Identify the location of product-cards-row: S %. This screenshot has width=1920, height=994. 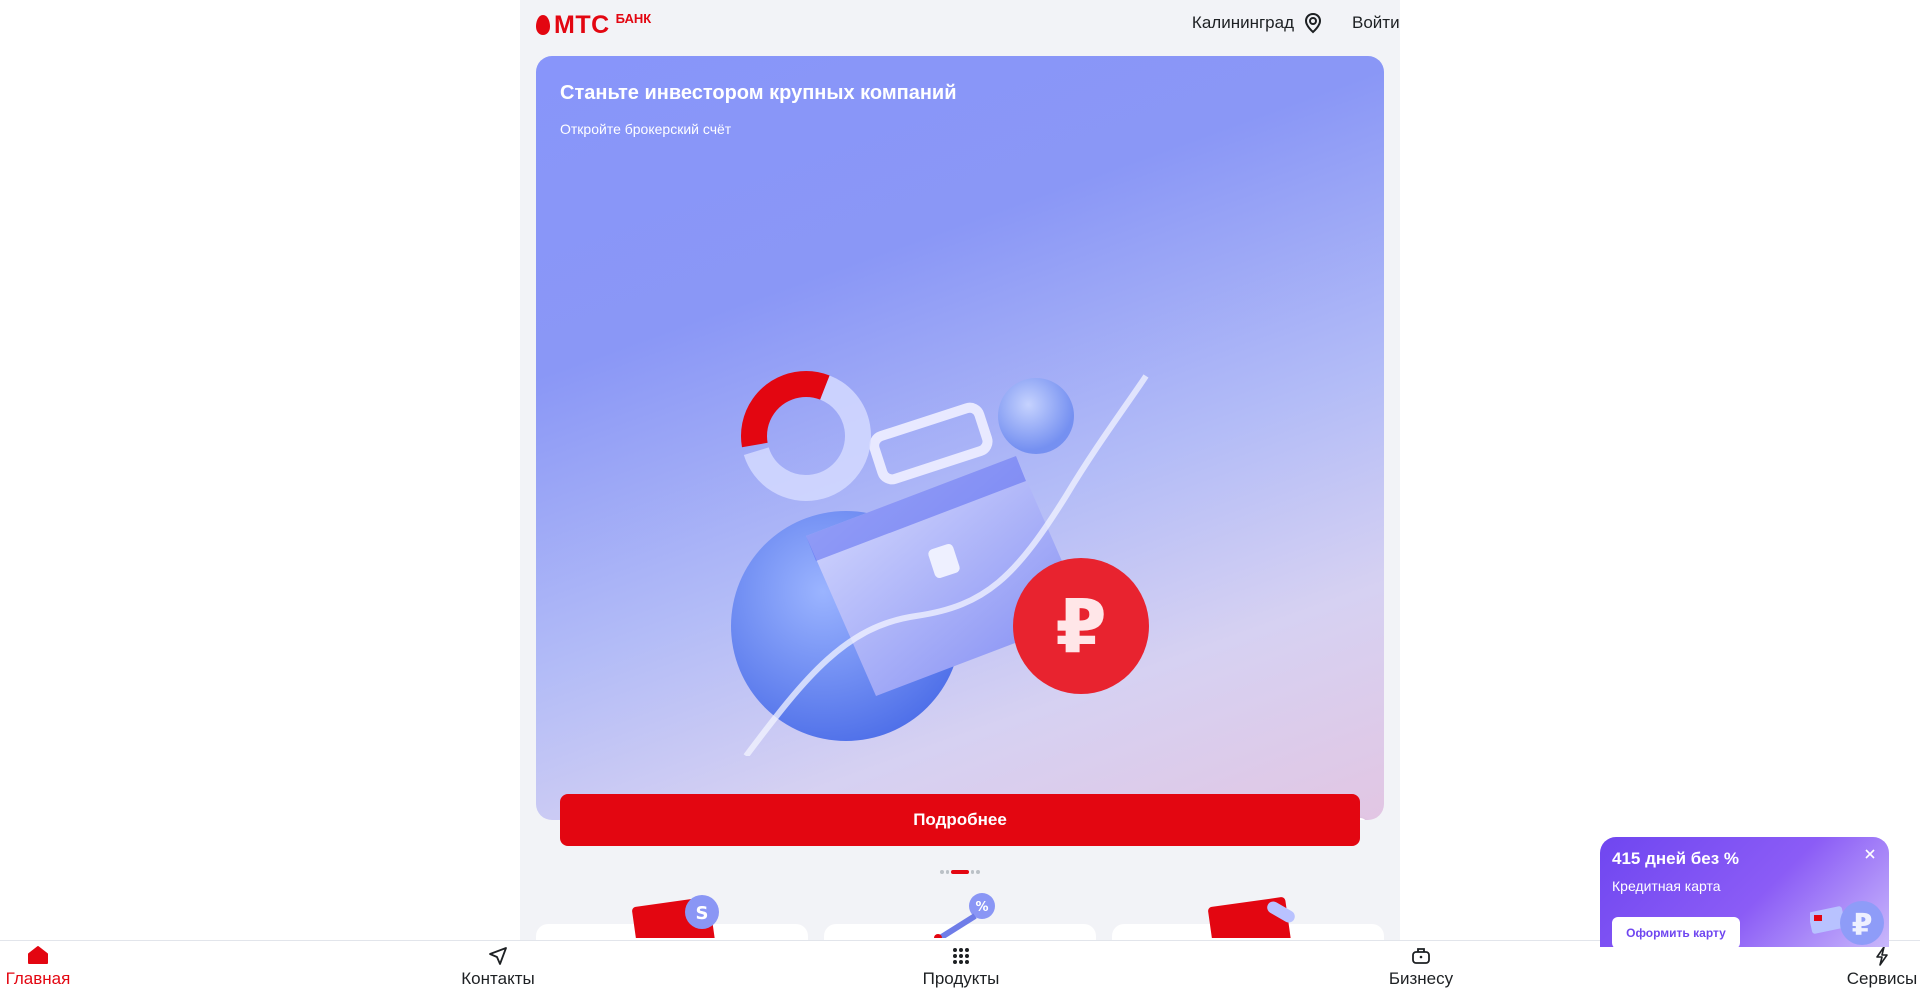
(960, 923).